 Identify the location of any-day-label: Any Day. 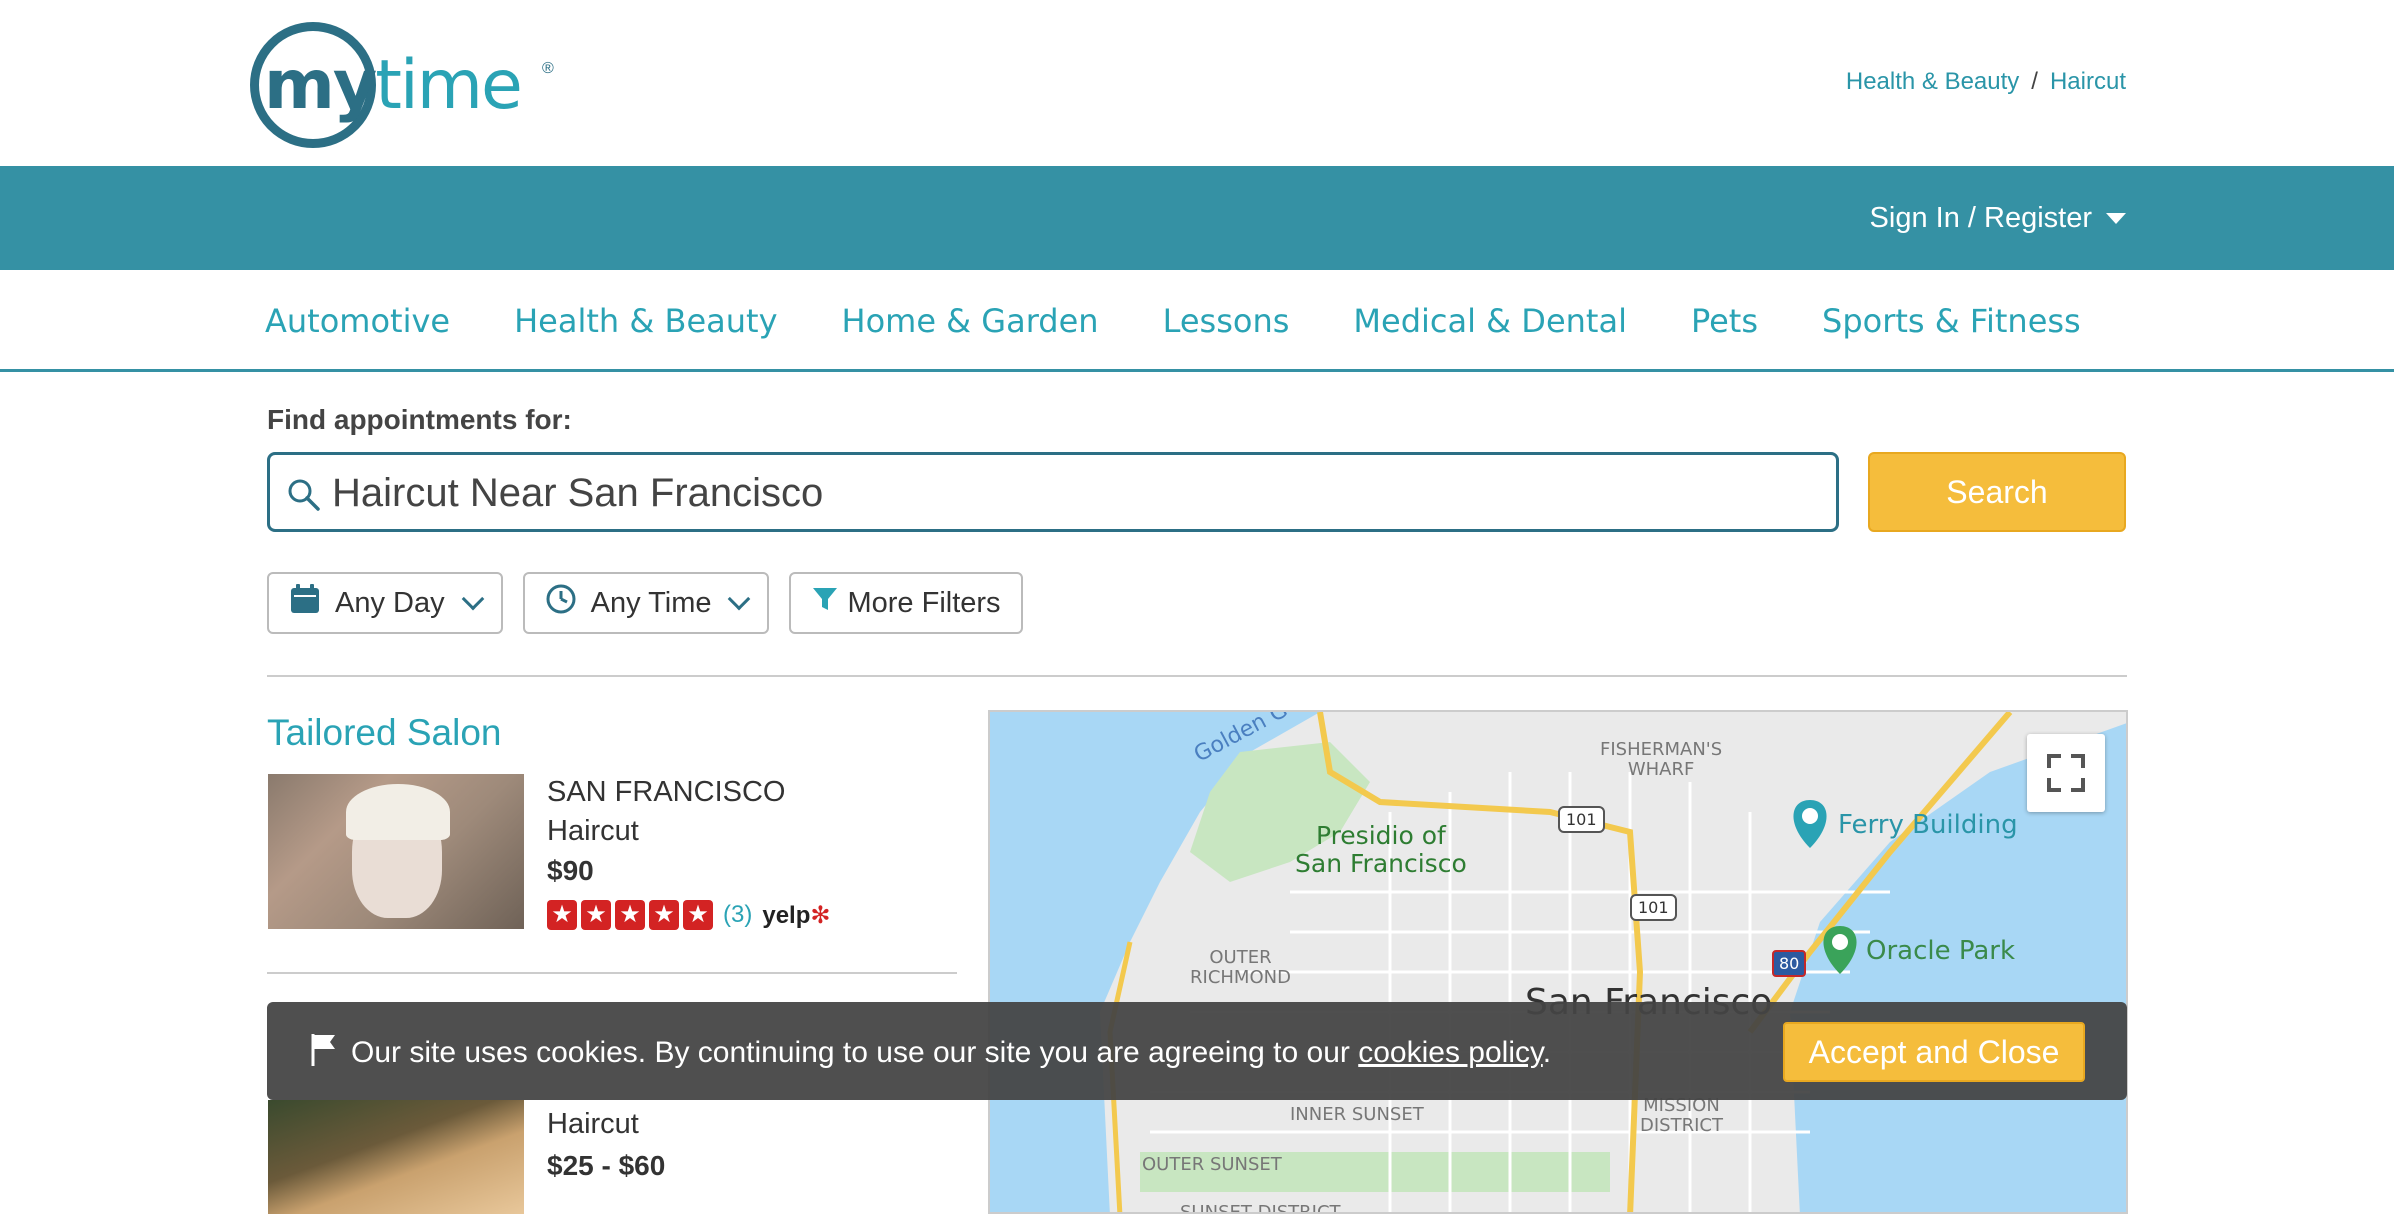
(390, 602).